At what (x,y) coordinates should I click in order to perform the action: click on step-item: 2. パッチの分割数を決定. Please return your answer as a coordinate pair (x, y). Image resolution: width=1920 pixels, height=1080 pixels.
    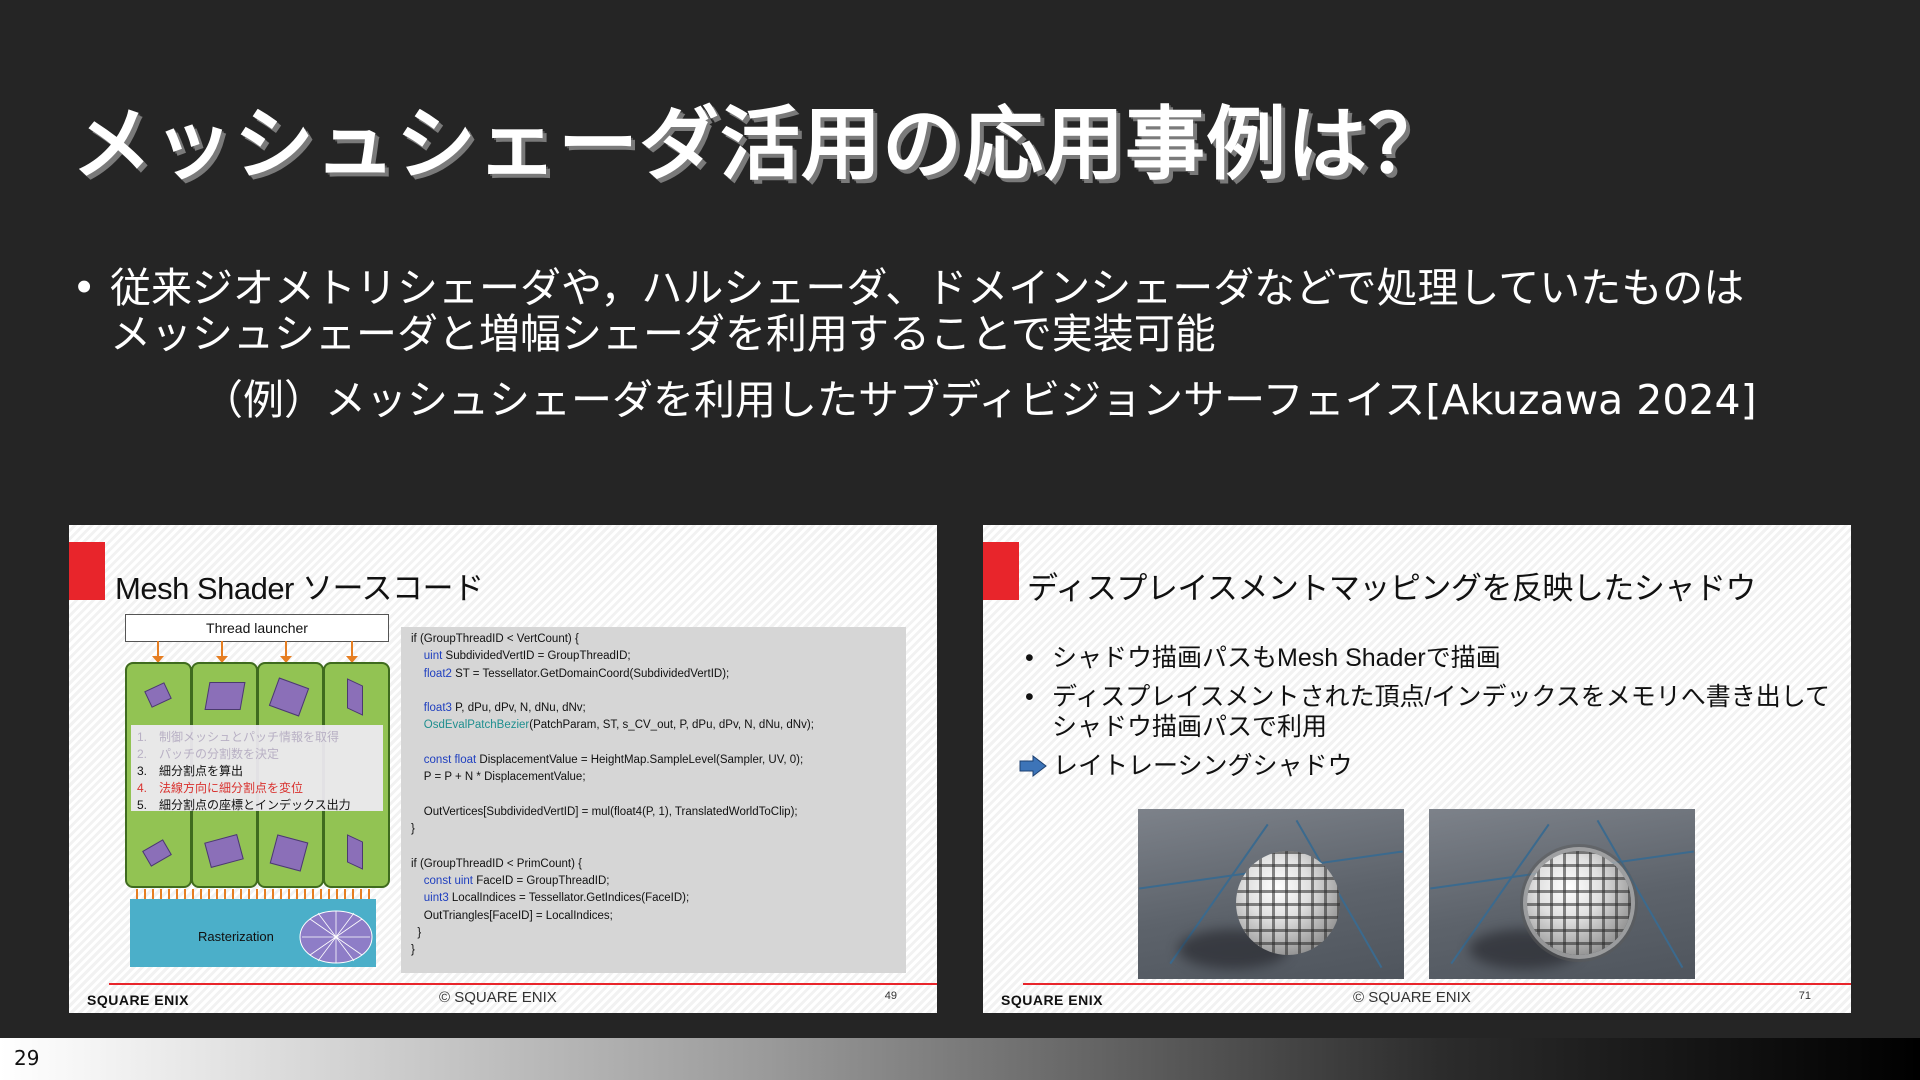
    Looking at the image, I should click on (208, 754).